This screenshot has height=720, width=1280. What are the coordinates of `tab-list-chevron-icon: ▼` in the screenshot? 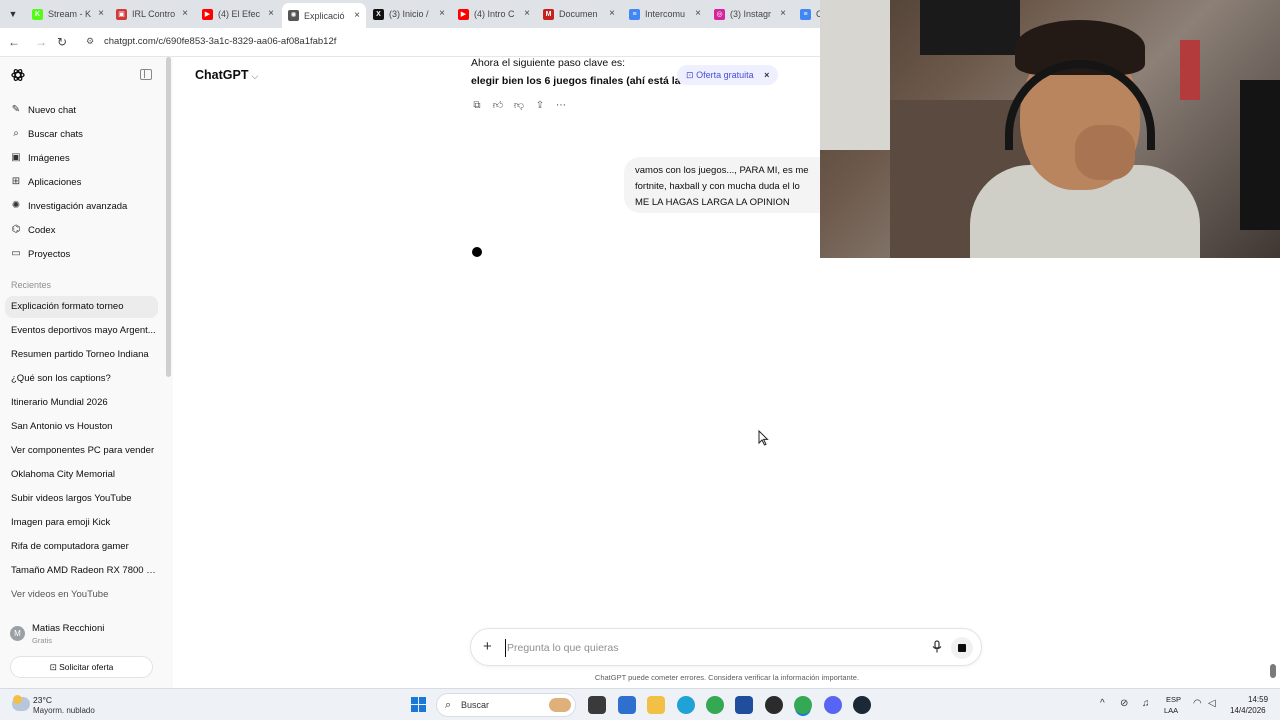 It's located at (13, 14).